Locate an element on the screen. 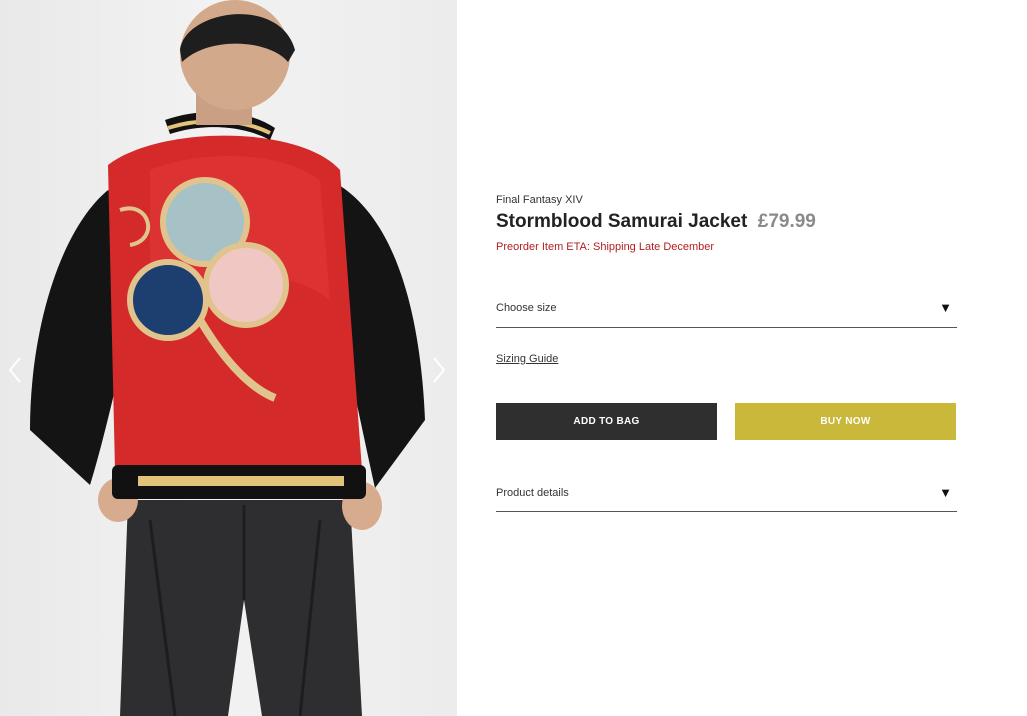  sizing-guide-link: Sizing Guide is located at coordinates (527, 359).